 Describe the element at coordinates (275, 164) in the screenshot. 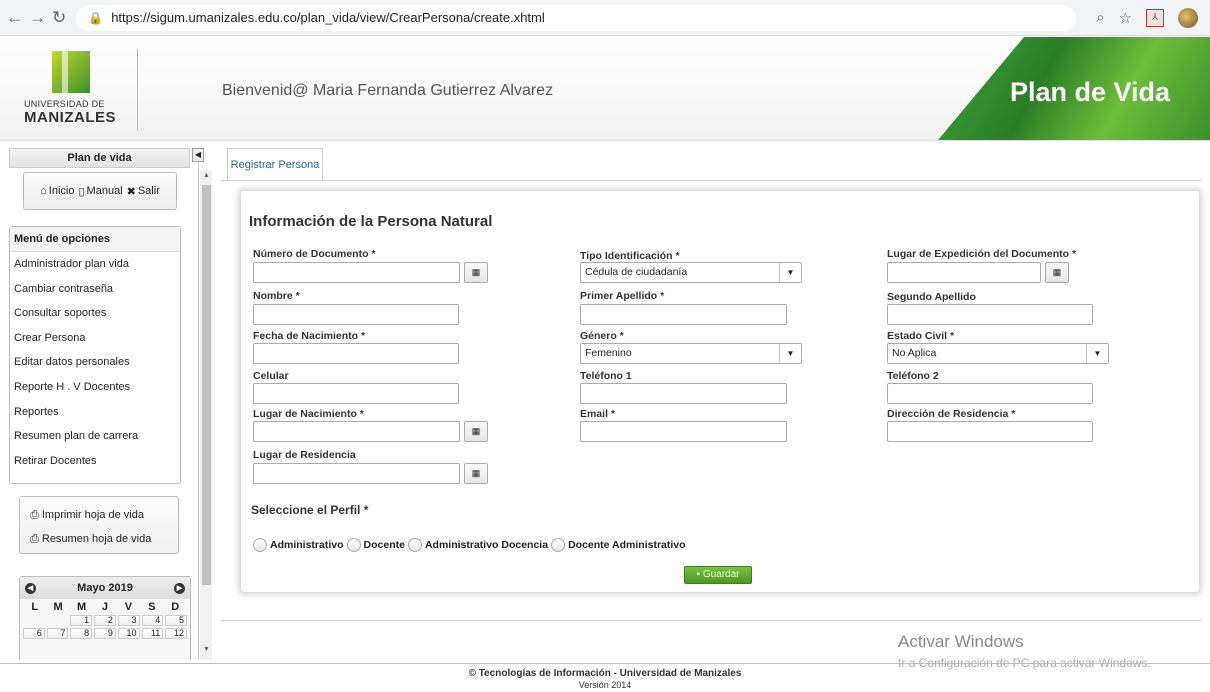

I see `tab-registrar-persona: Registrar Persona` at that location.